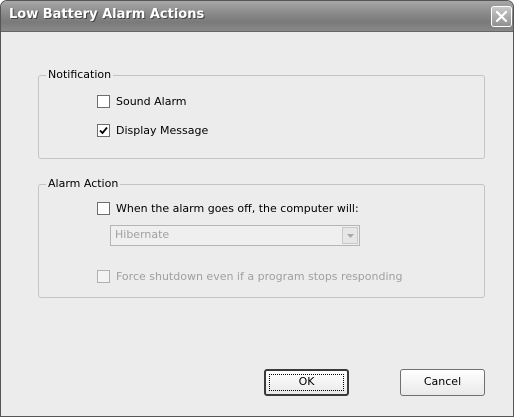  Describe the element at coordinates (151, 101) in the screenshot. I see `sound-alarm-label: Sound Alarm` at that location.